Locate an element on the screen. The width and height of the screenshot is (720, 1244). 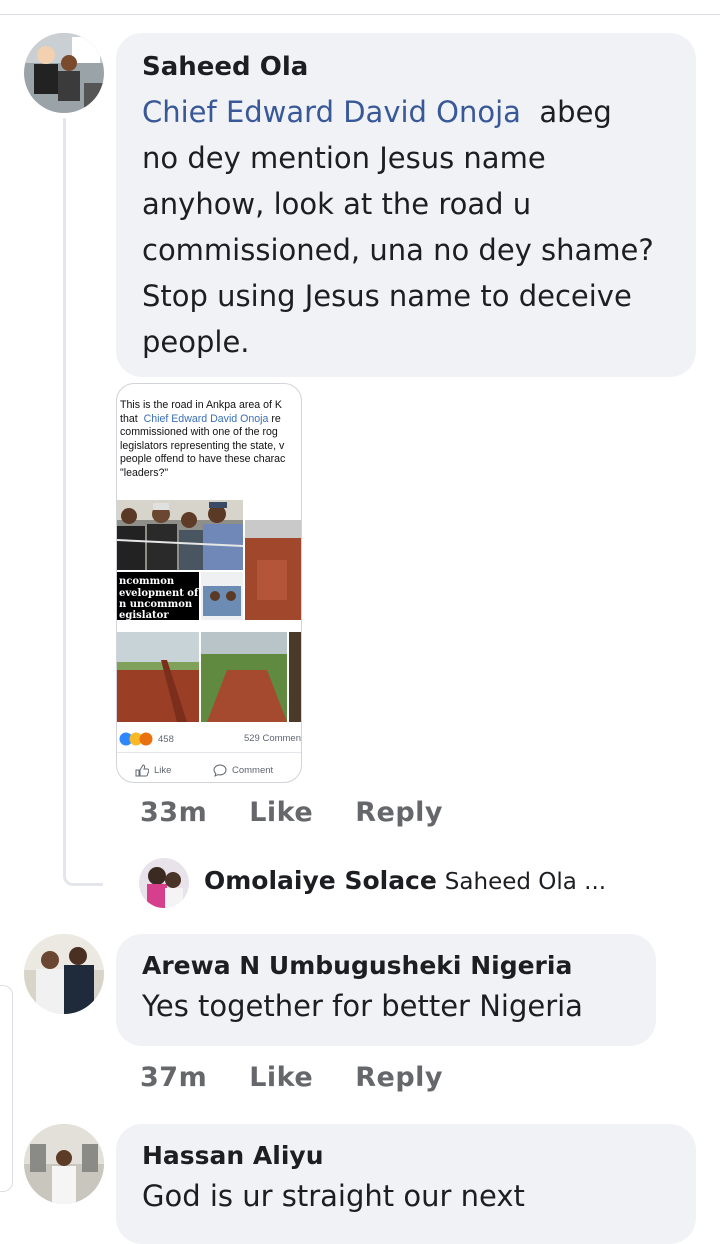
caption-line: commissioned with one of the rog is located at coordinates (199, 432).